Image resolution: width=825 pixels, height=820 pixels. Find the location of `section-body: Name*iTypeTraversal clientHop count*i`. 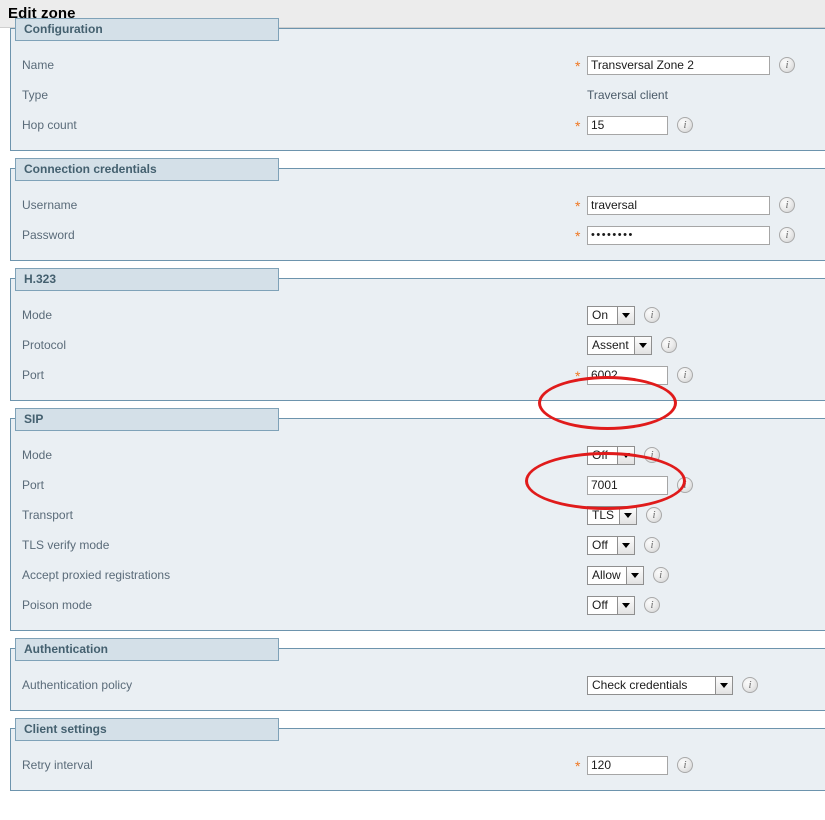

section-body: Name*iTypeTraversal clientHop count*i is located at coordinates (418, 89).